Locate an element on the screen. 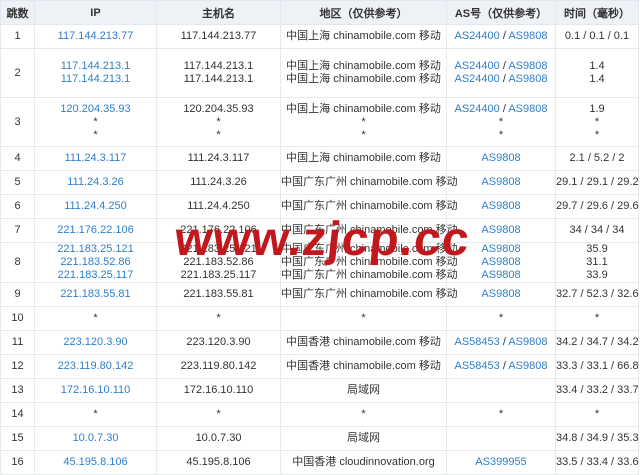 Image resolution: width=640 pixels, height=475 pixels. host-text: 117.144.213.77 is located at coordinates (218, 36).